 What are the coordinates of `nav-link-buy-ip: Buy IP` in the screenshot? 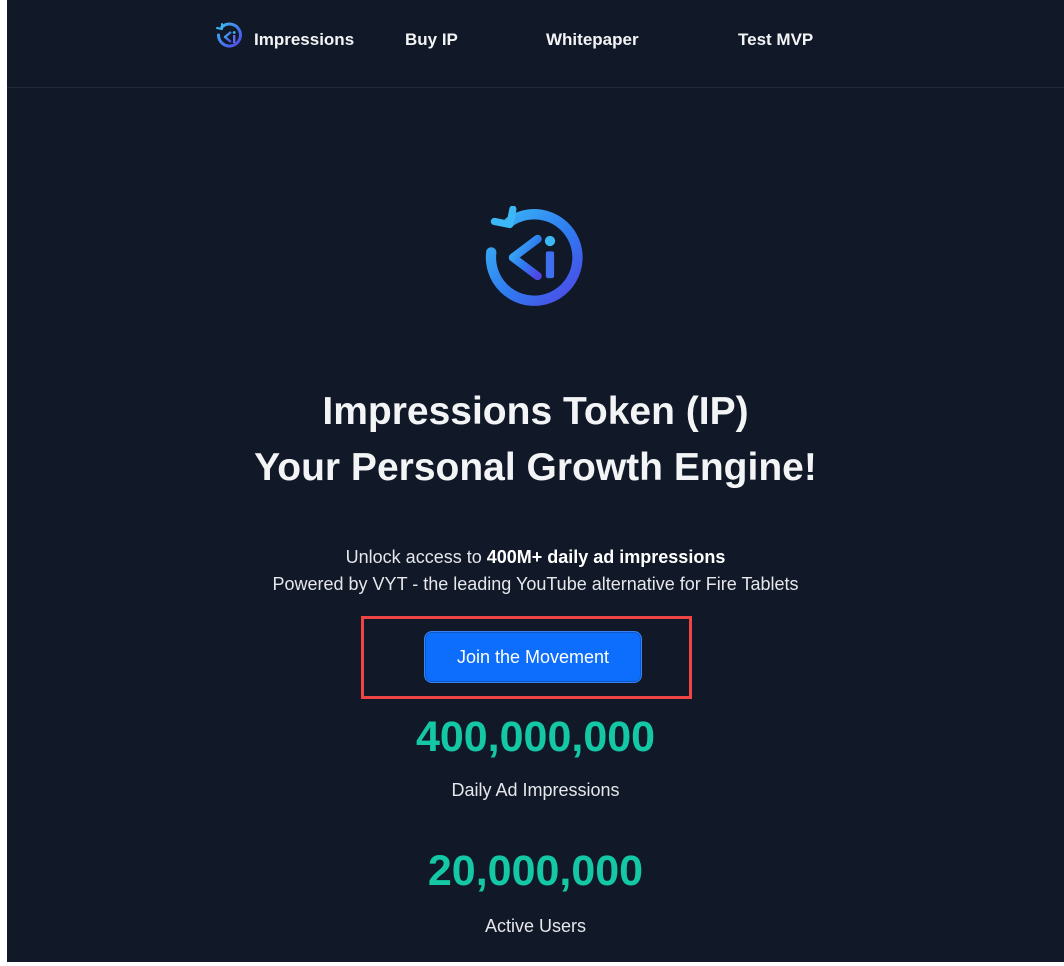 It's located at (431, 40).